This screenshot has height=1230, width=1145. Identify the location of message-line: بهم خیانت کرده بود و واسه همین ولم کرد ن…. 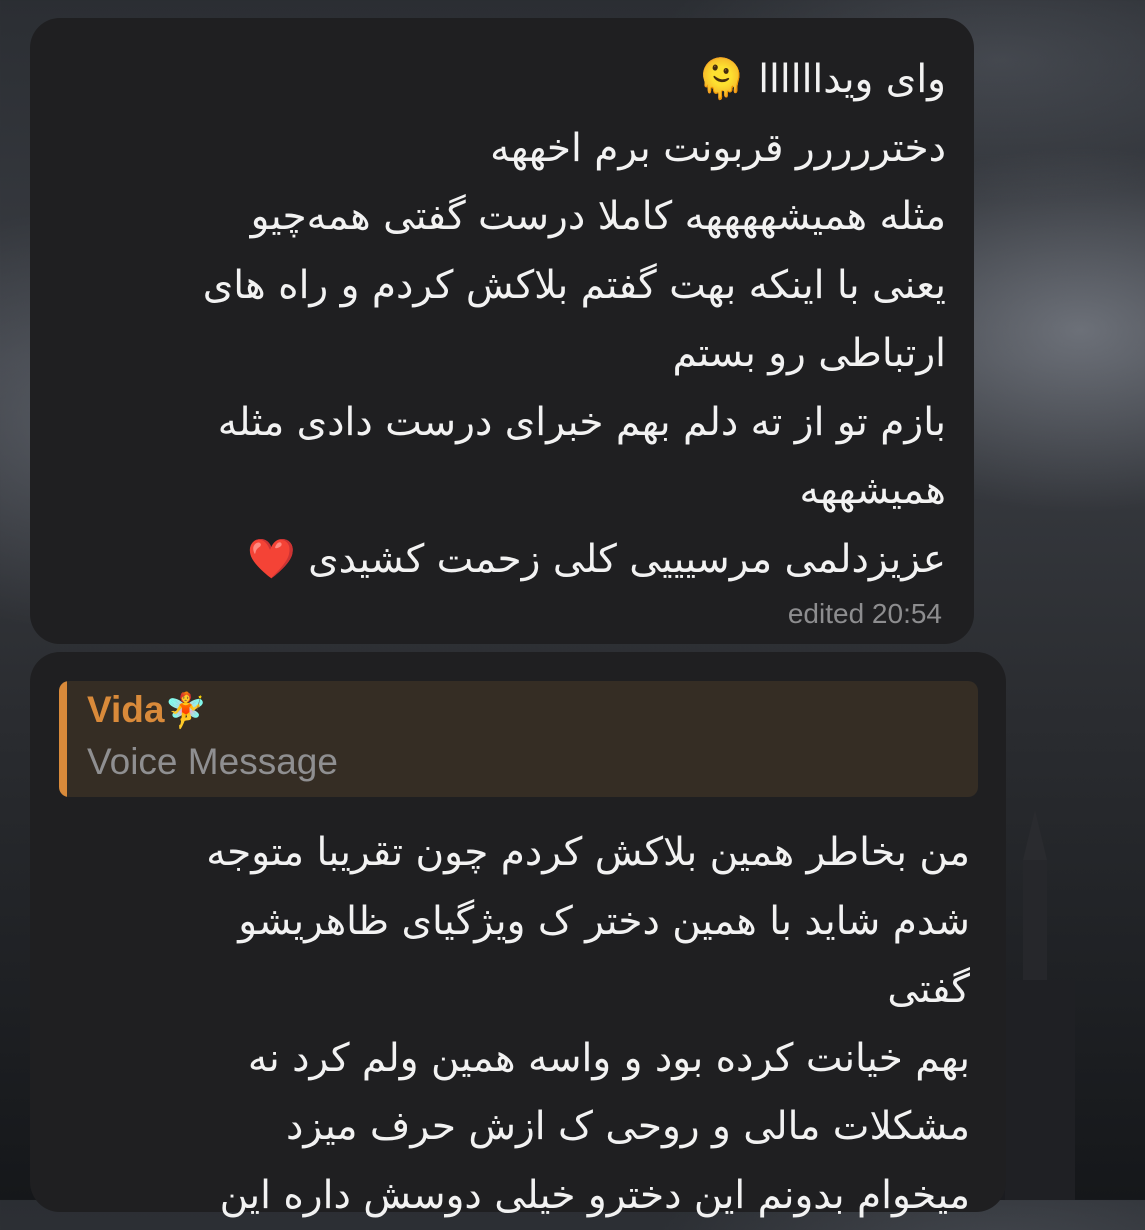
(588, 1059).